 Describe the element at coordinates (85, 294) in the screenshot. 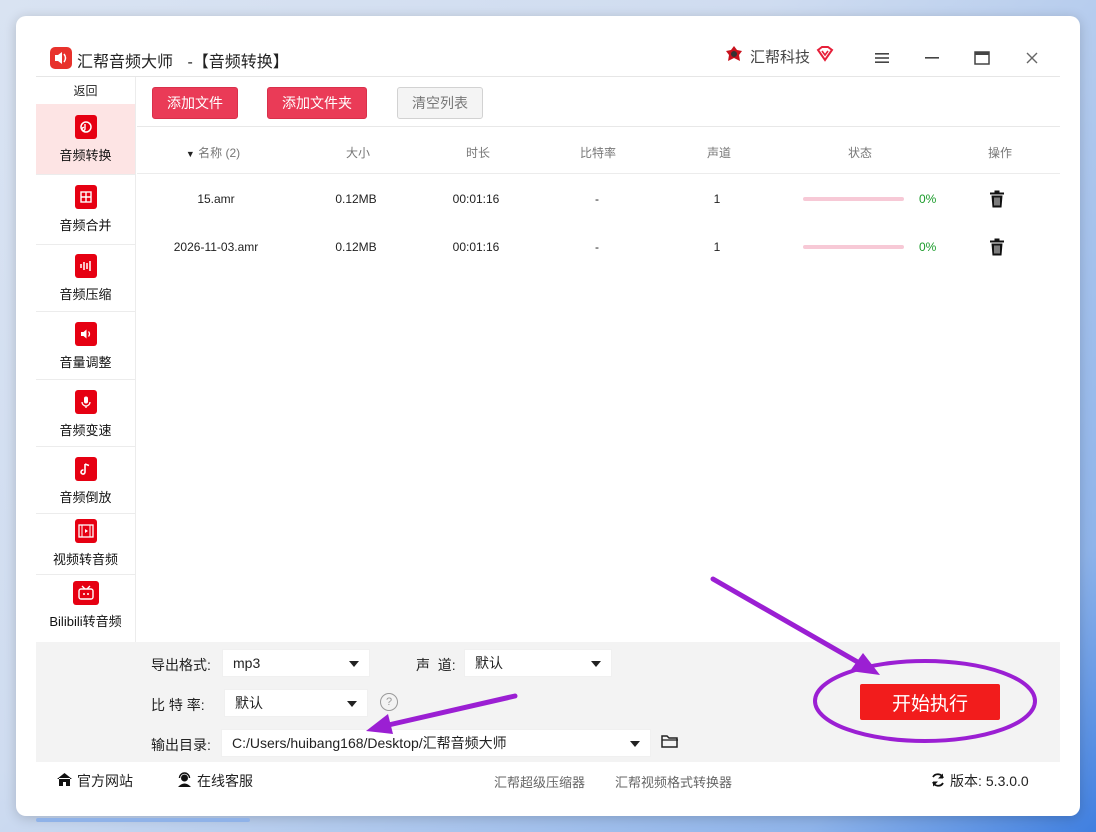

I see `sidebar-item-label: 音频压缩` at that location.